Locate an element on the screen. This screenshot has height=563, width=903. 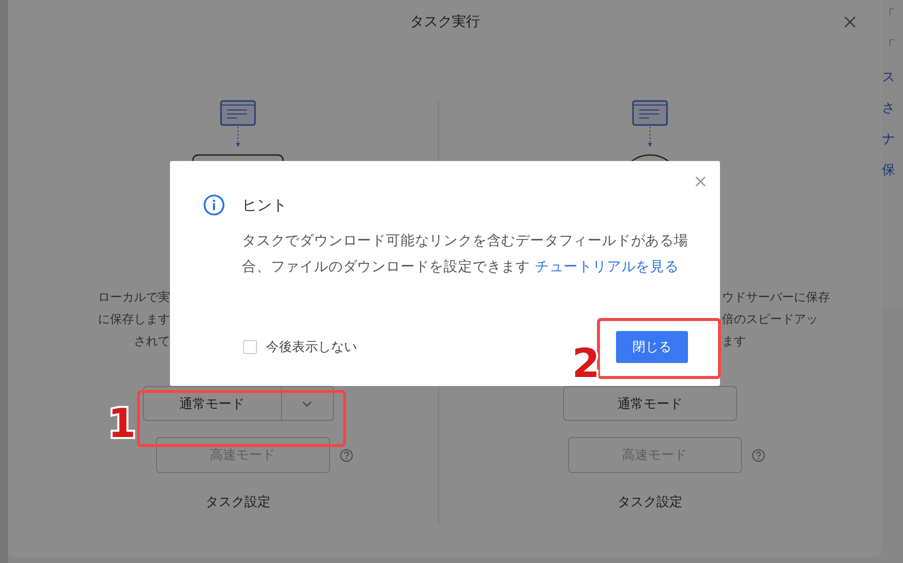
mode-description: ローカルで実 is located at coordinates (134, 297).